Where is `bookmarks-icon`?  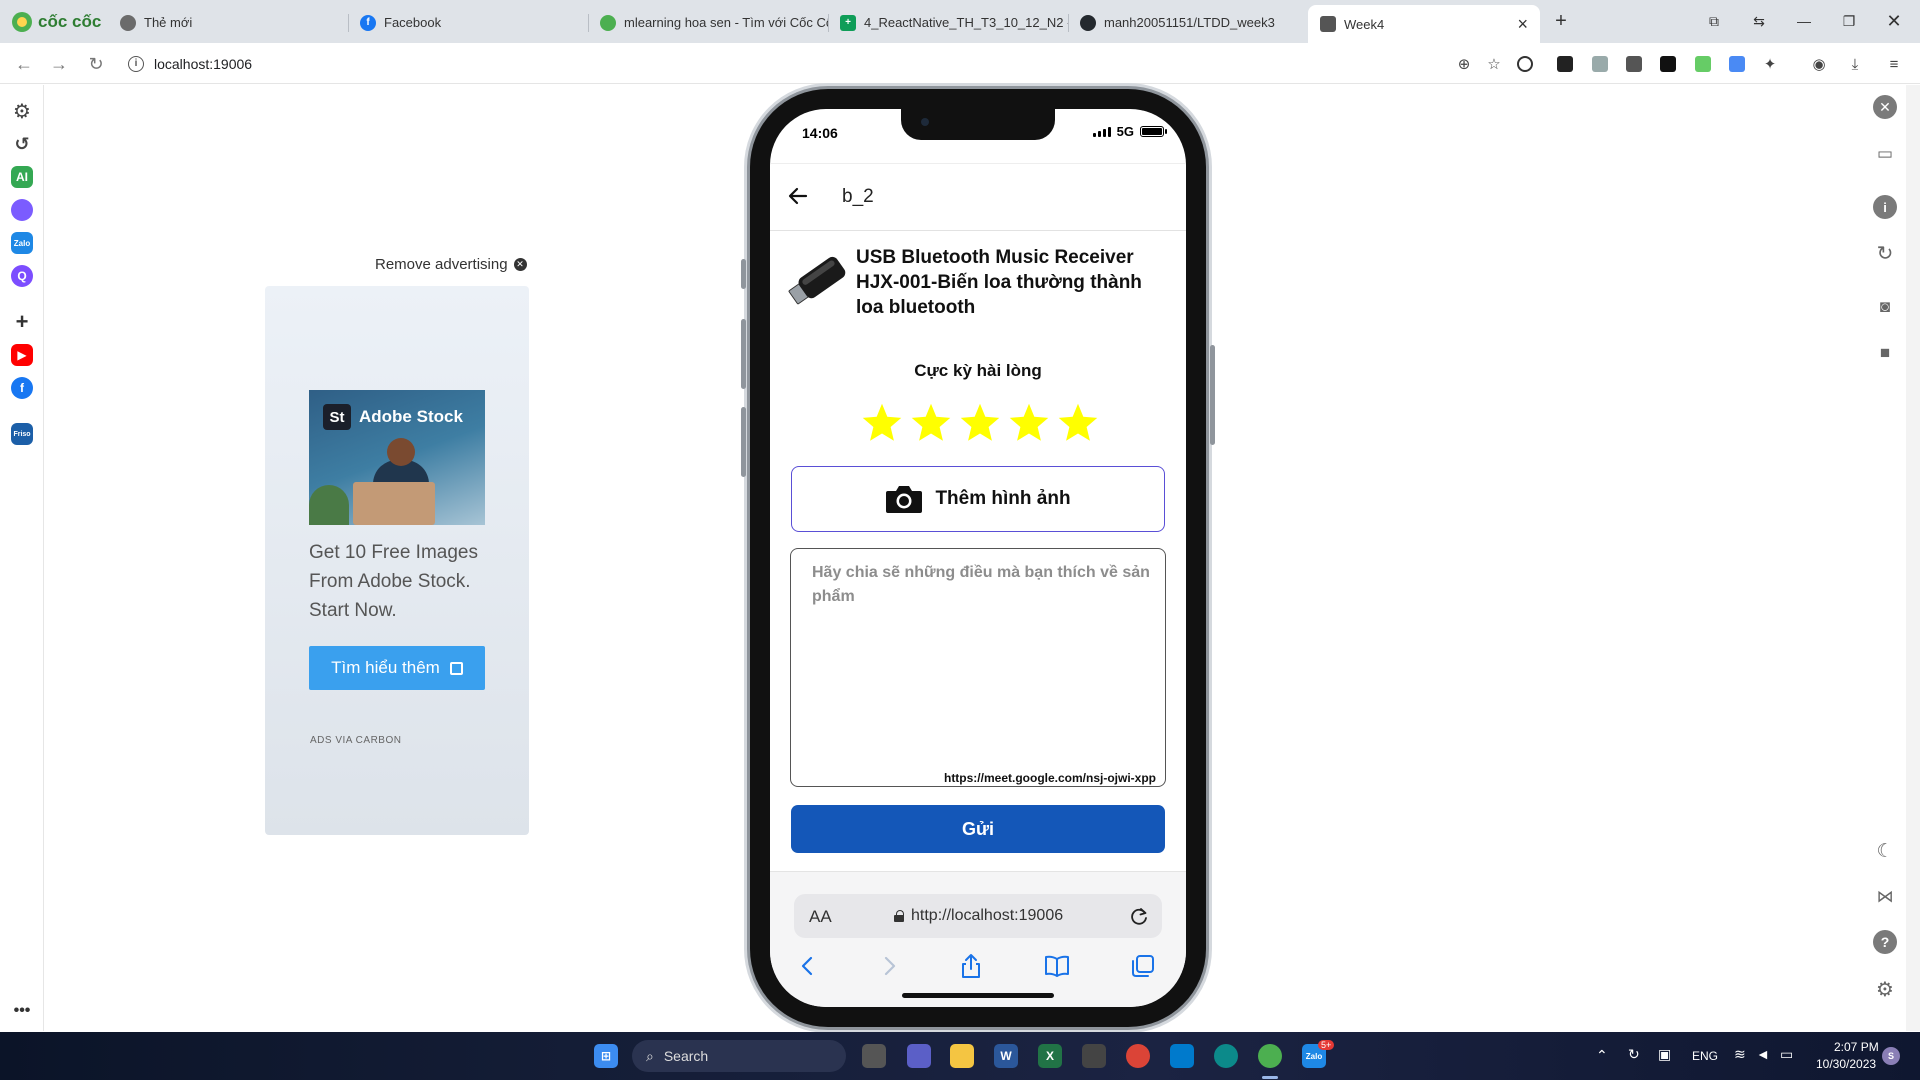
bookmarks-icon is located at coordinates (1057, 966).